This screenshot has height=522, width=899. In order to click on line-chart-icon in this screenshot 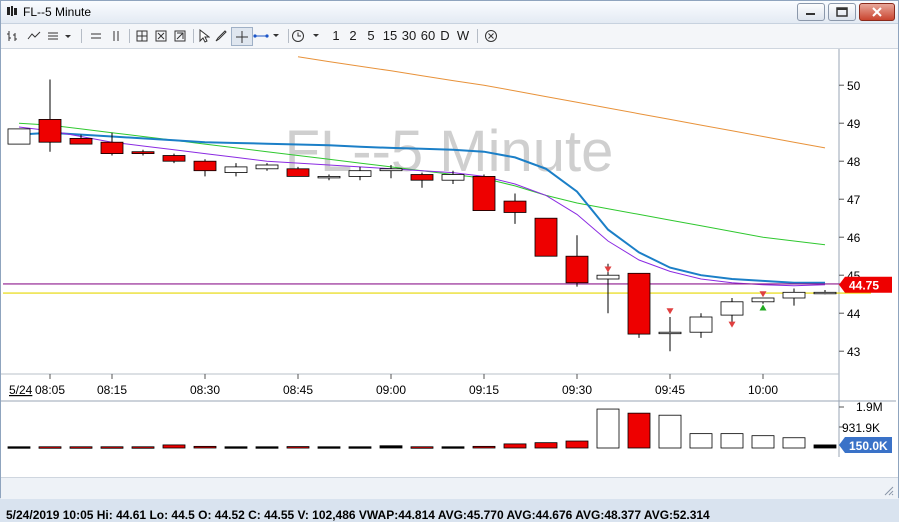, I will do `click(34, 35)`.